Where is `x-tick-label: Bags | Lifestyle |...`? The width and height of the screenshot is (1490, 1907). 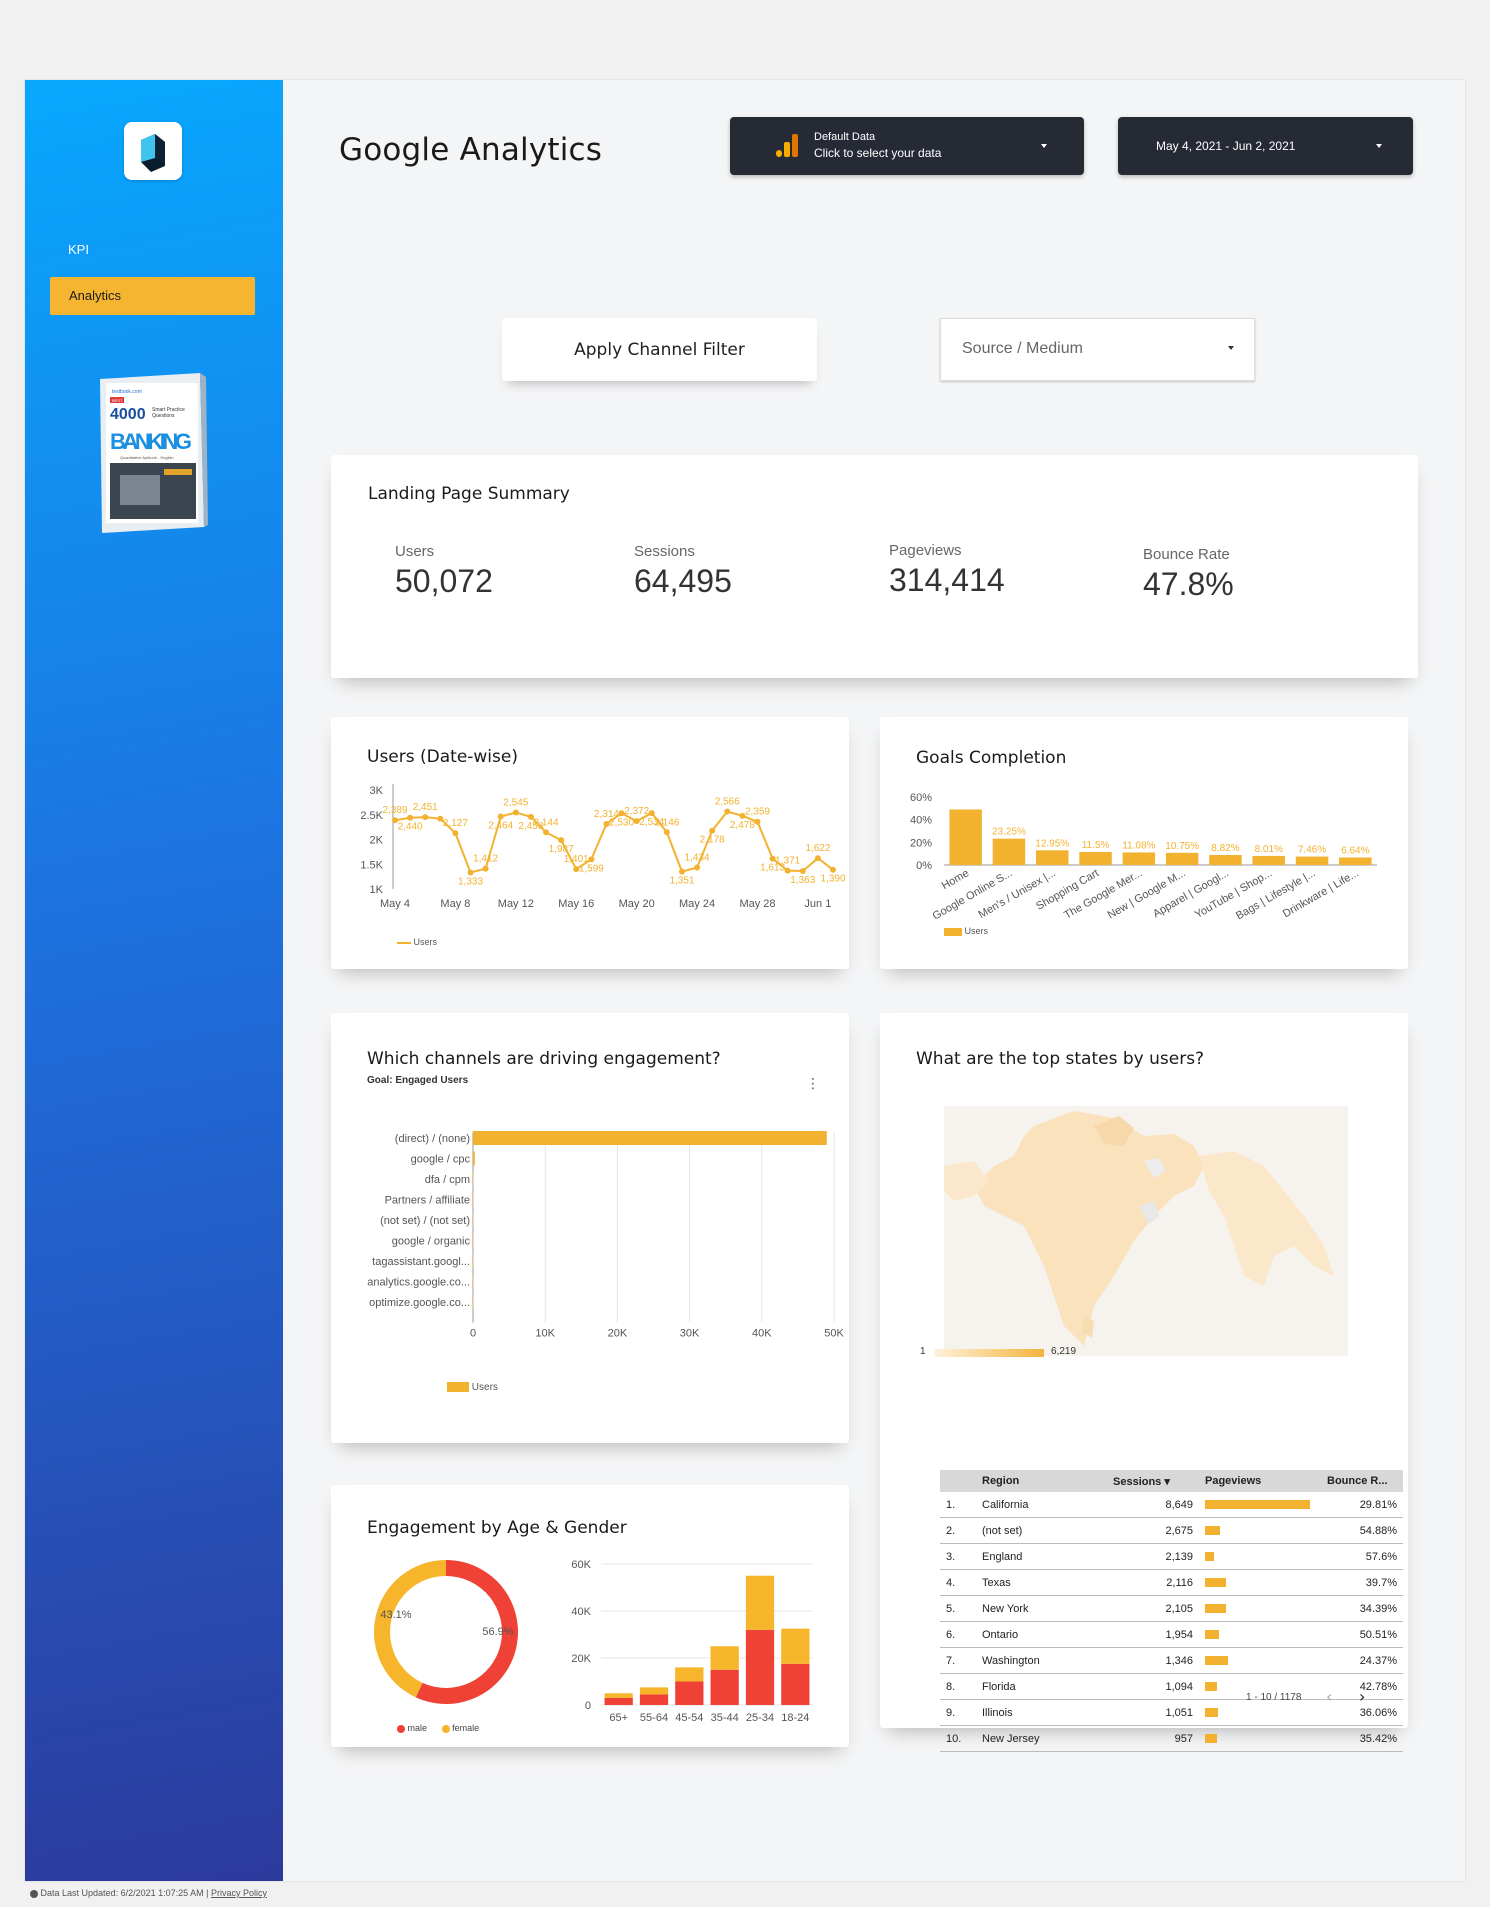 x-tick-label: Bags | Lifestyle |... is located at coordinates (1275, 894).